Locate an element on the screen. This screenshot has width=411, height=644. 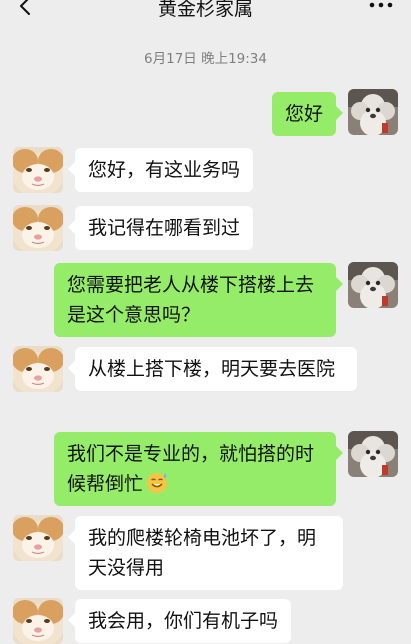
message-bubble-incoming: 您好，有这业务吗 is located at coordinates (160, 170).